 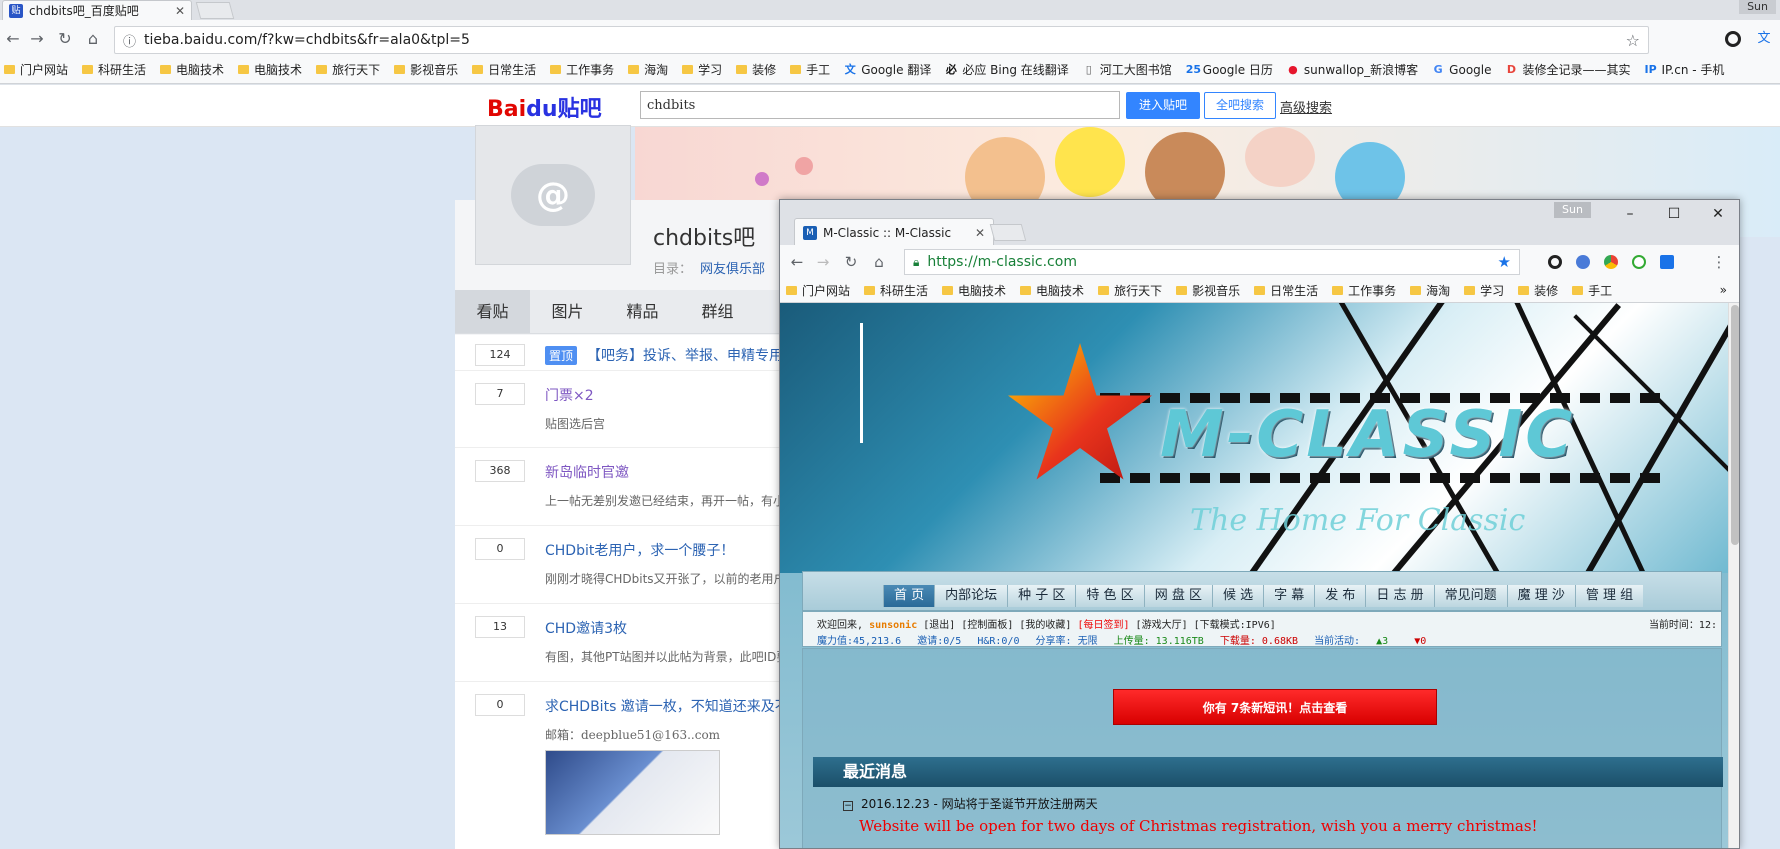 I want to click on thread-title: CHDbit老用户，求一个腰子！, so click(x=639, y=550).